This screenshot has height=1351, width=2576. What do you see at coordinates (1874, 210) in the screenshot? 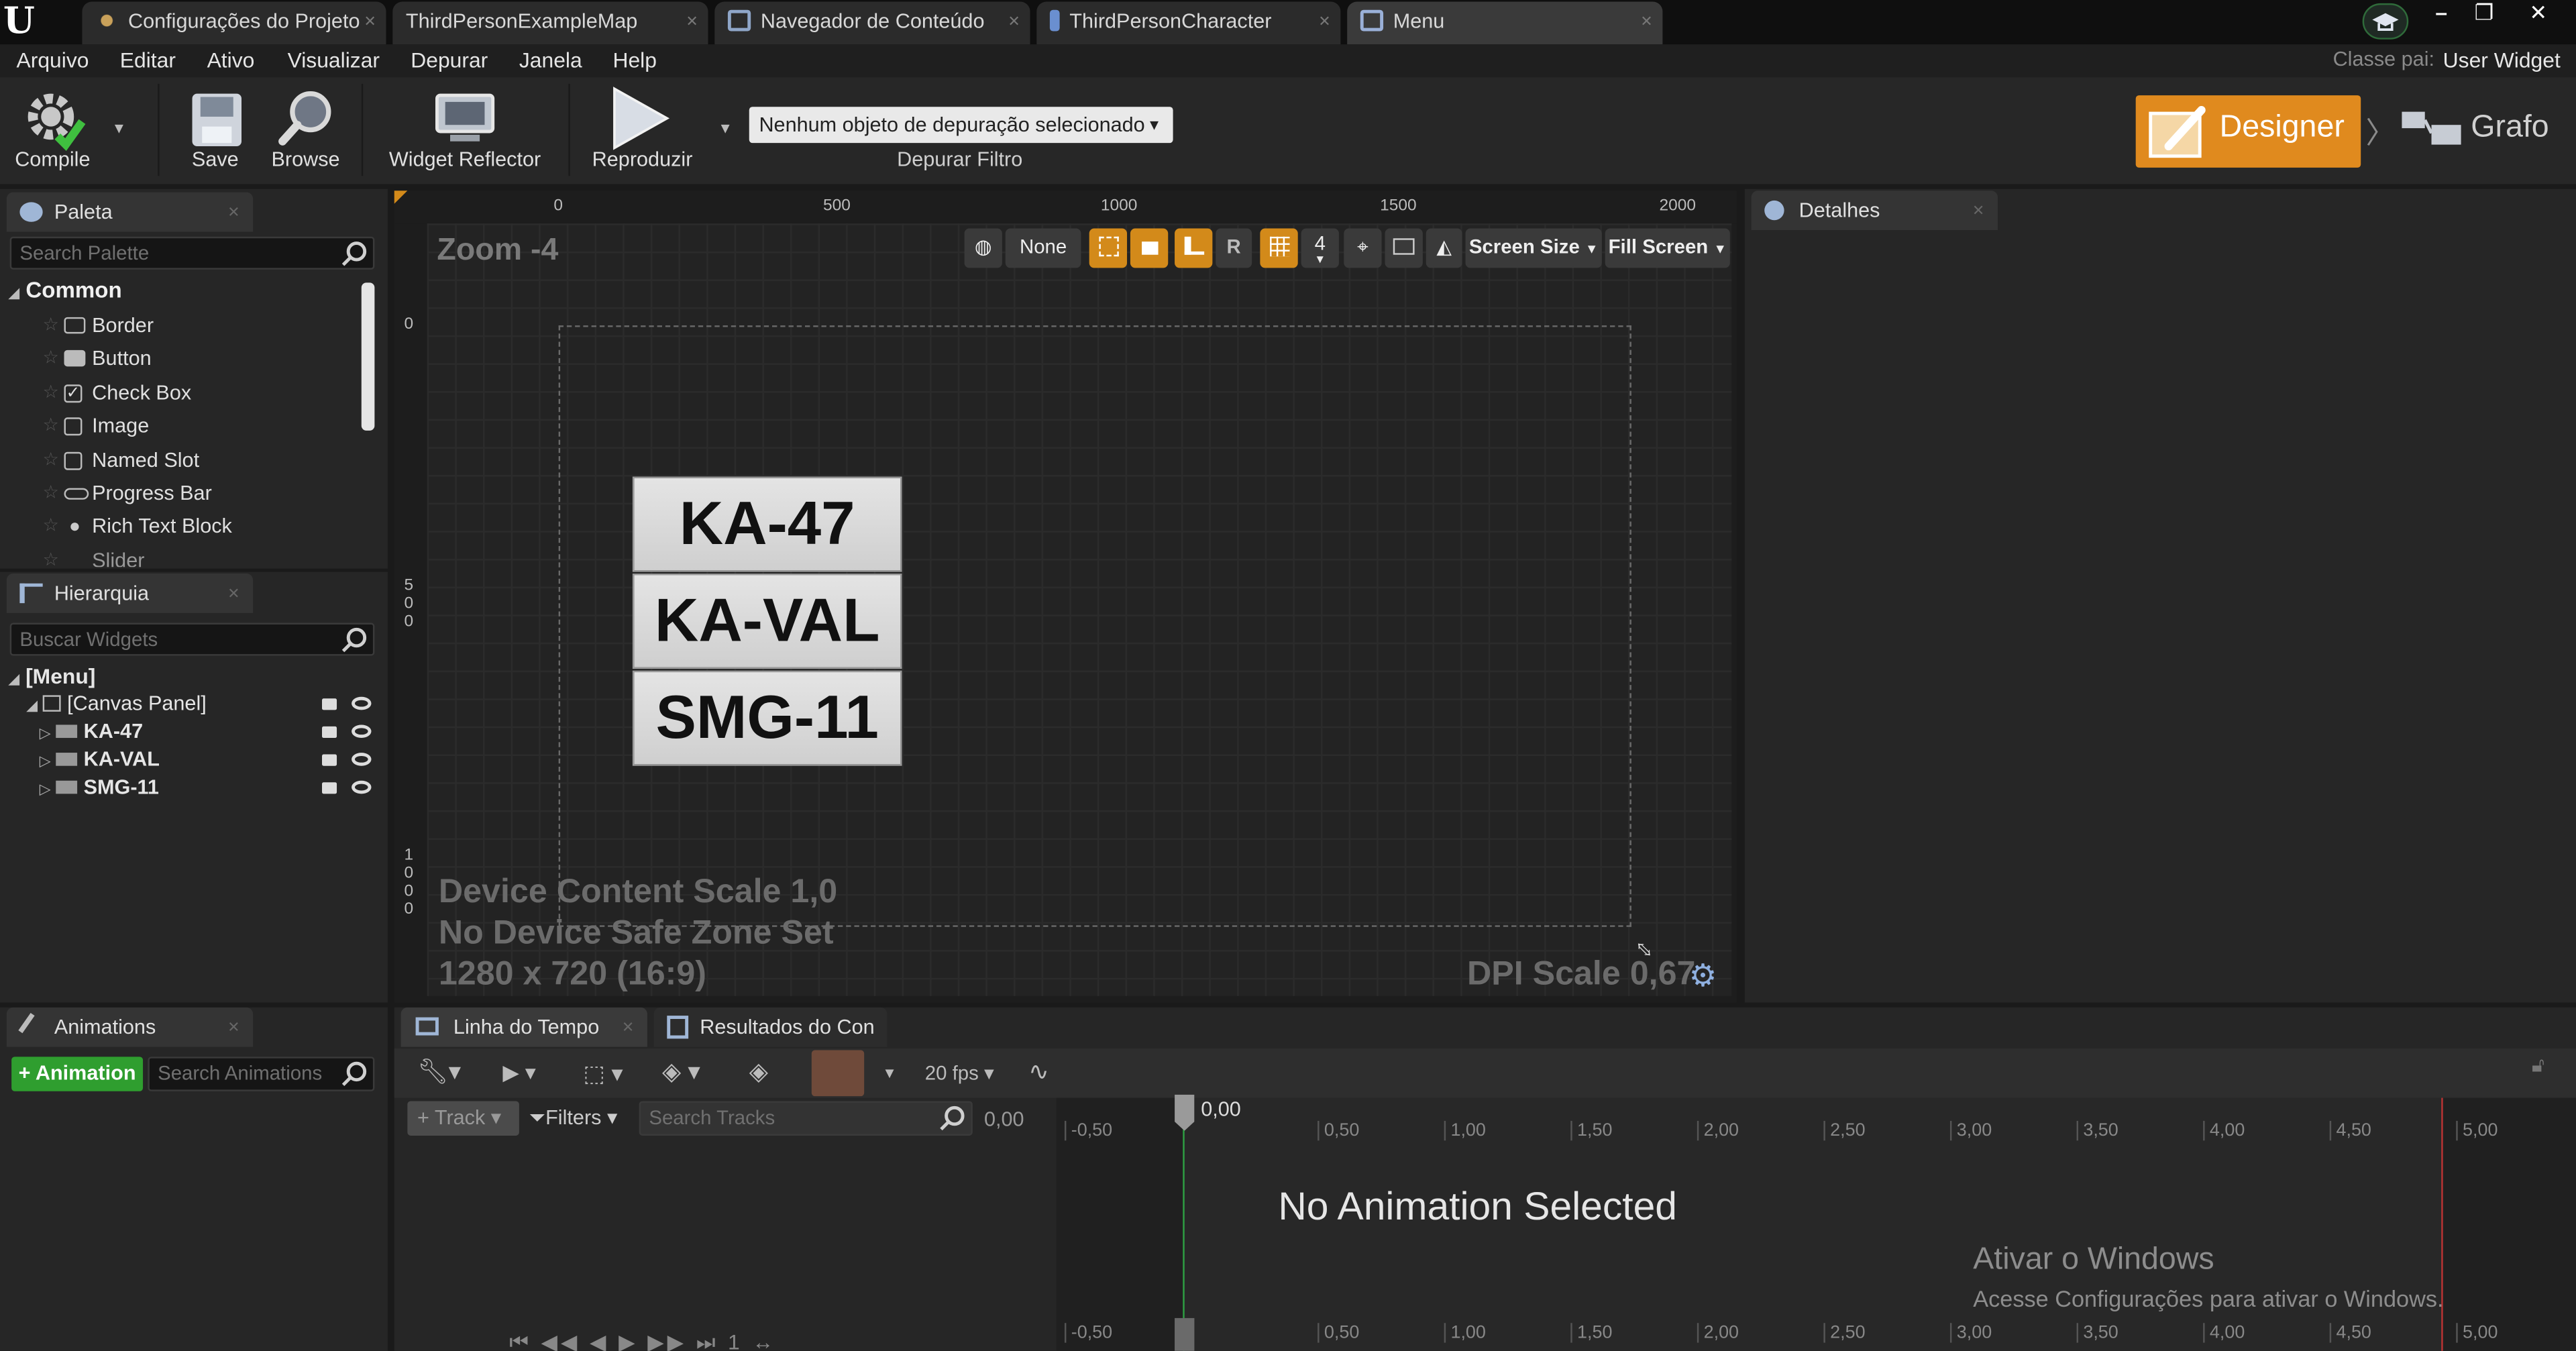
I see `tab-details: Detalhes ✕` at bounding box center [1874, 210].